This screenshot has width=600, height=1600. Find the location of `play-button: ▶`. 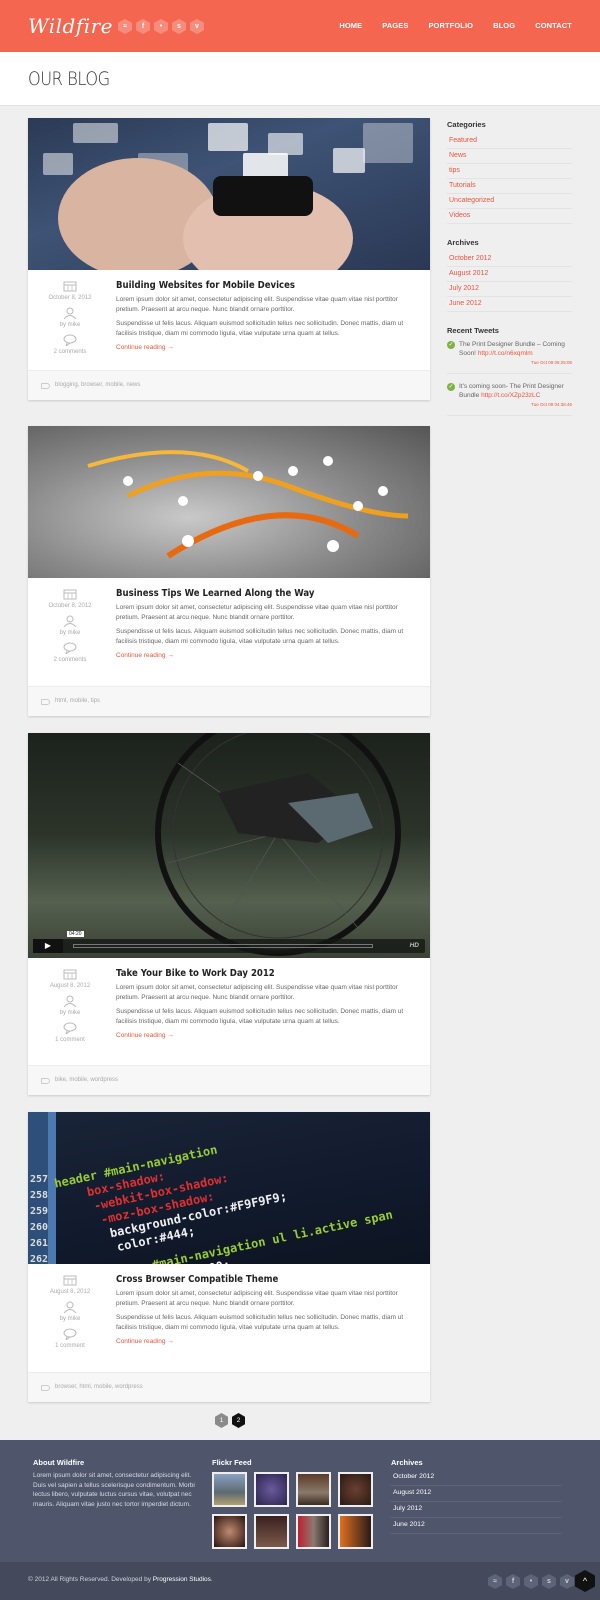

play-button: ▶ is located at coordinates (48, 946).